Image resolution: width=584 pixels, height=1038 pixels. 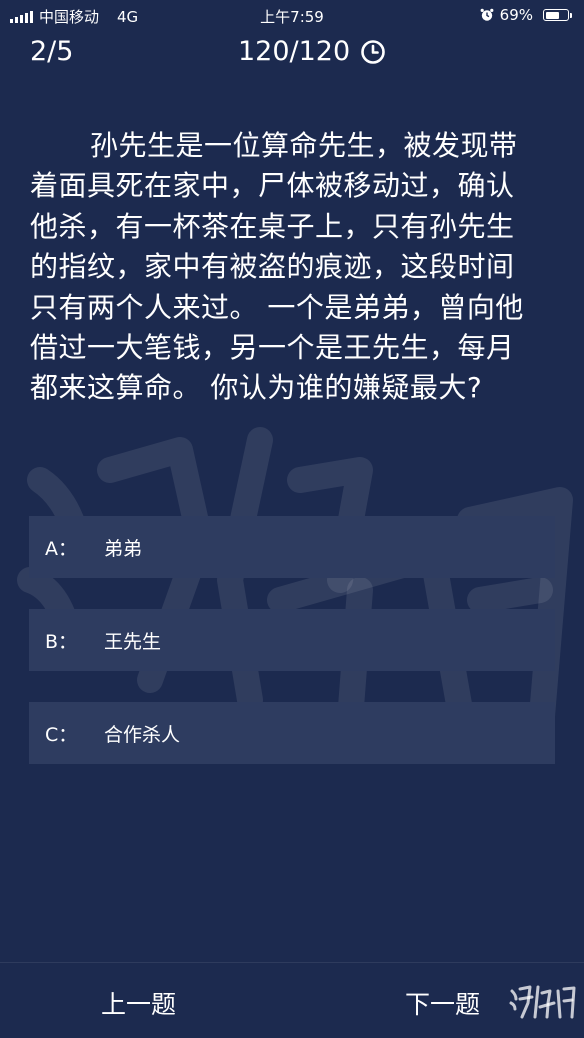 I want to click on battery-icon, so click(x=557, y=15).